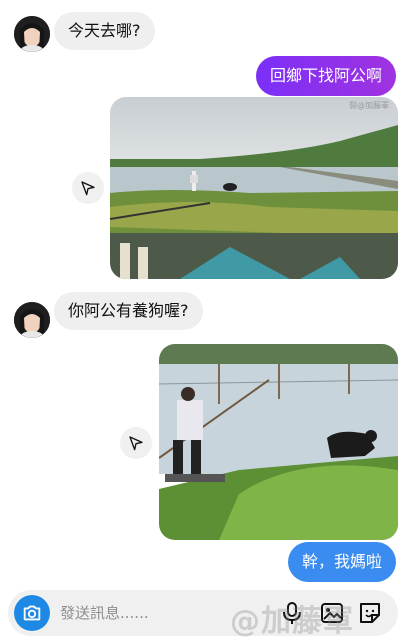 This screenshot has width=406, height=640. I want to click on message-bubble-incoming: 你阿公有養狗喔?, so click(128, 311).